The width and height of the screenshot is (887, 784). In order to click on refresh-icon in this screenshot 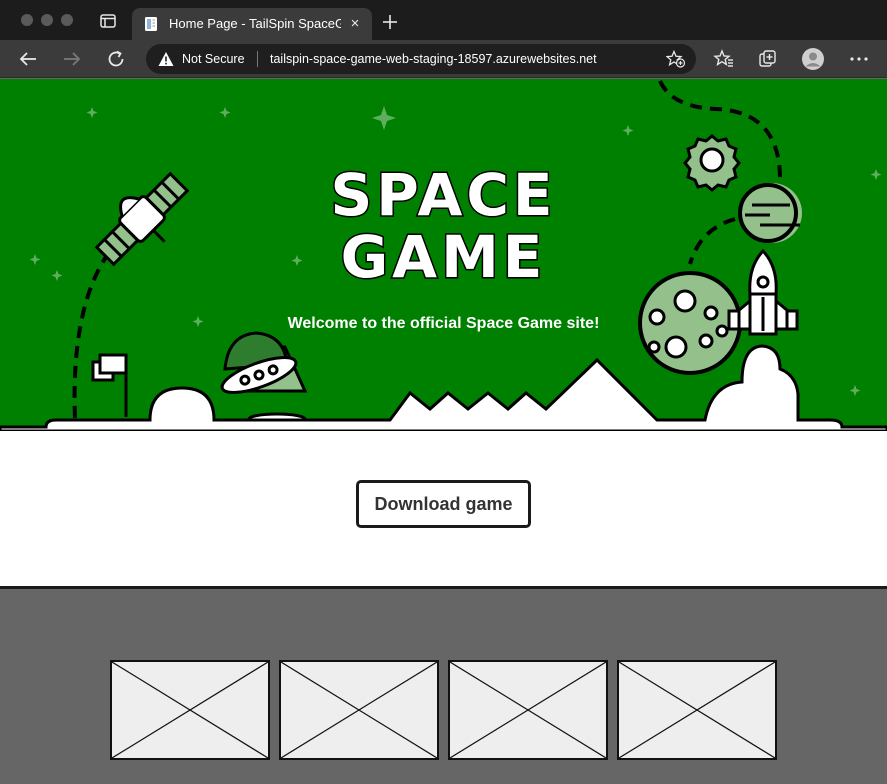, I will do `click(116, 59)`.